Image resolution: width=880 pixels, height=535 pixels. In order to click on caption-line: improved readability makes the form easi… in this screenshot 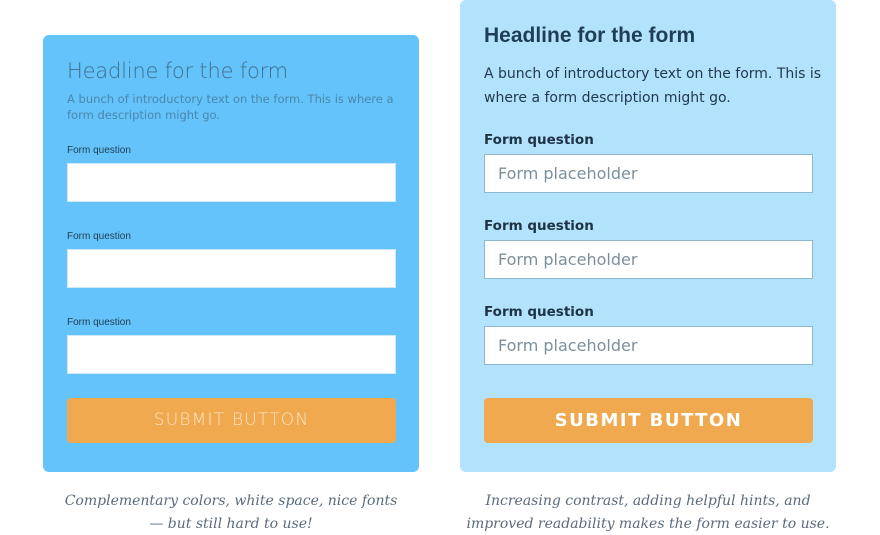, I will do `click(648, 524)`.